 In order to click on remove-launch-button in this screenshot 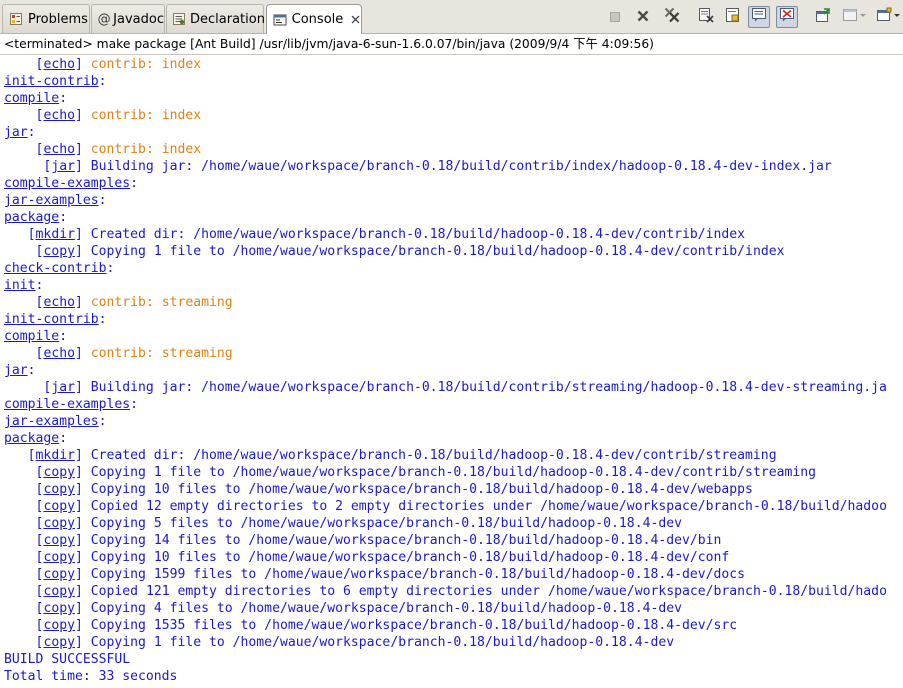, I will do `click(643, 17)`.